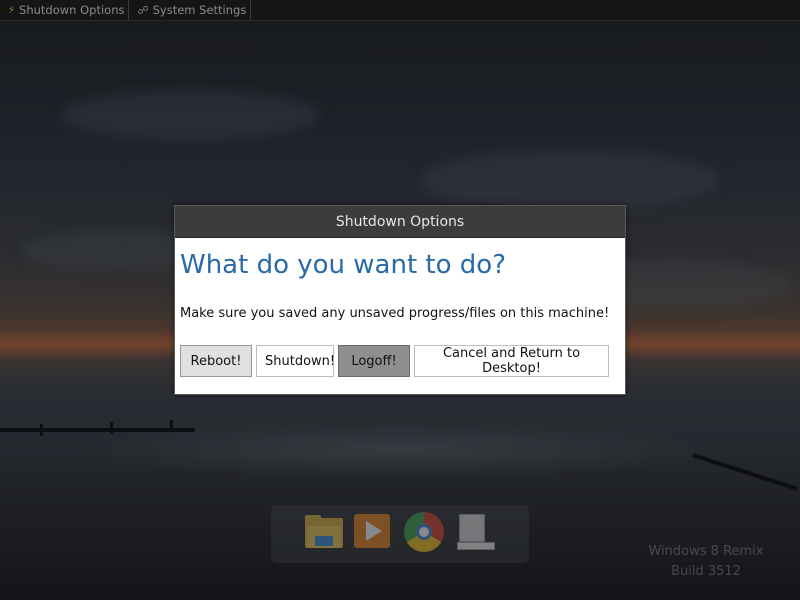 The height and width of the screenshot is (600, 800). Describe the element at coordinates (325, 532) in the screenshot. I see `folder-icon` at that location.